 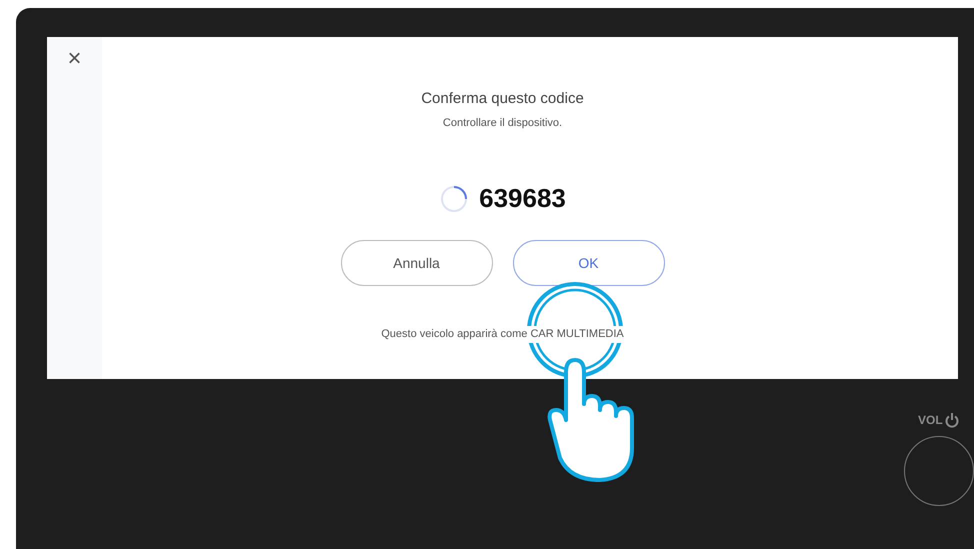 I want to click on vehicle-name-note: Questo veicolo apparirà come CAR MULTIMEDIA, so click(x=502, y=334).